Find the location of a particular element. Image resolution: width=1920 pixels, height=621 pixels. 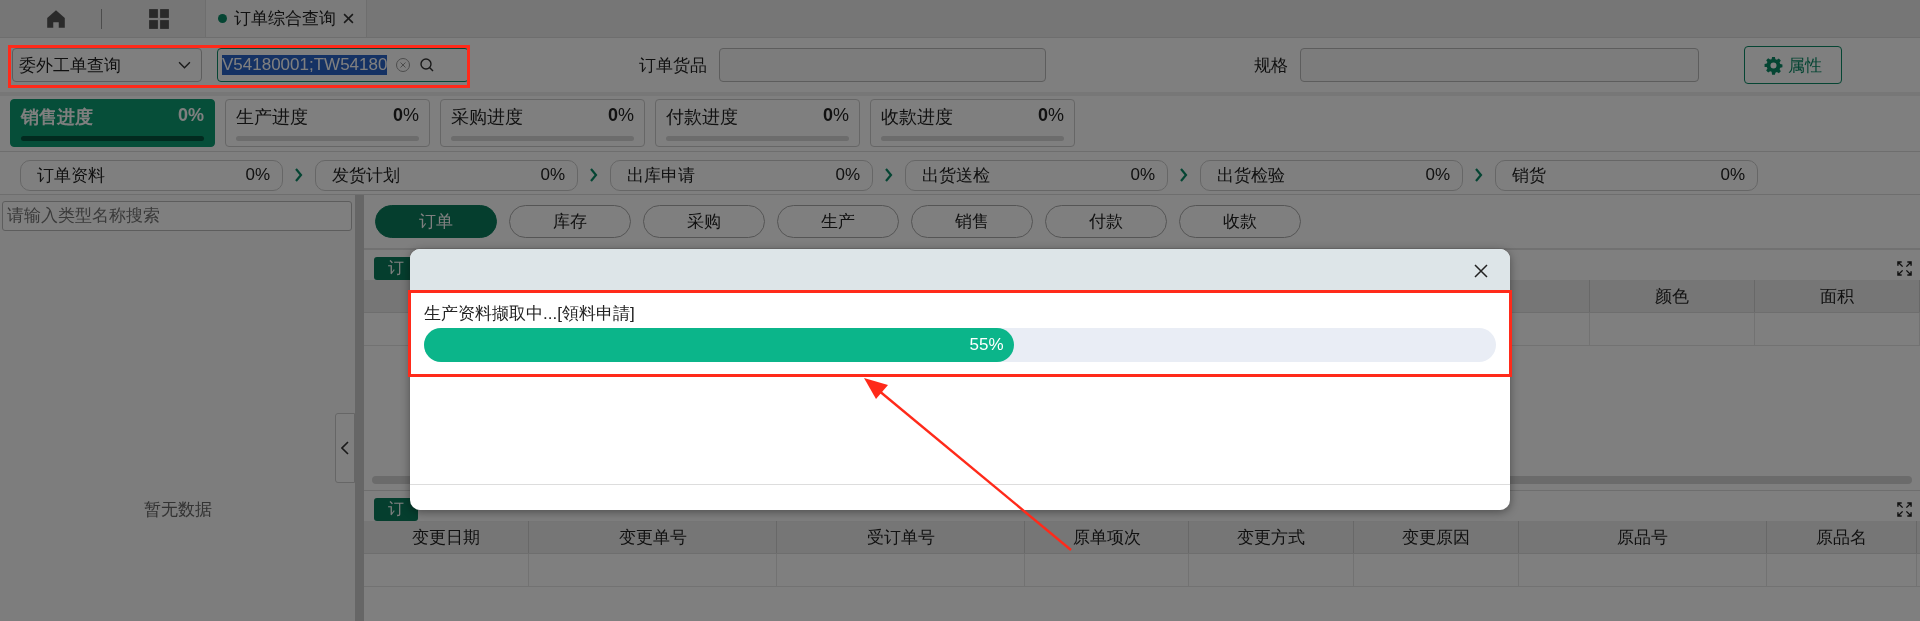

progress-card: 付款进度 0% is located at coordinates (757, 123).